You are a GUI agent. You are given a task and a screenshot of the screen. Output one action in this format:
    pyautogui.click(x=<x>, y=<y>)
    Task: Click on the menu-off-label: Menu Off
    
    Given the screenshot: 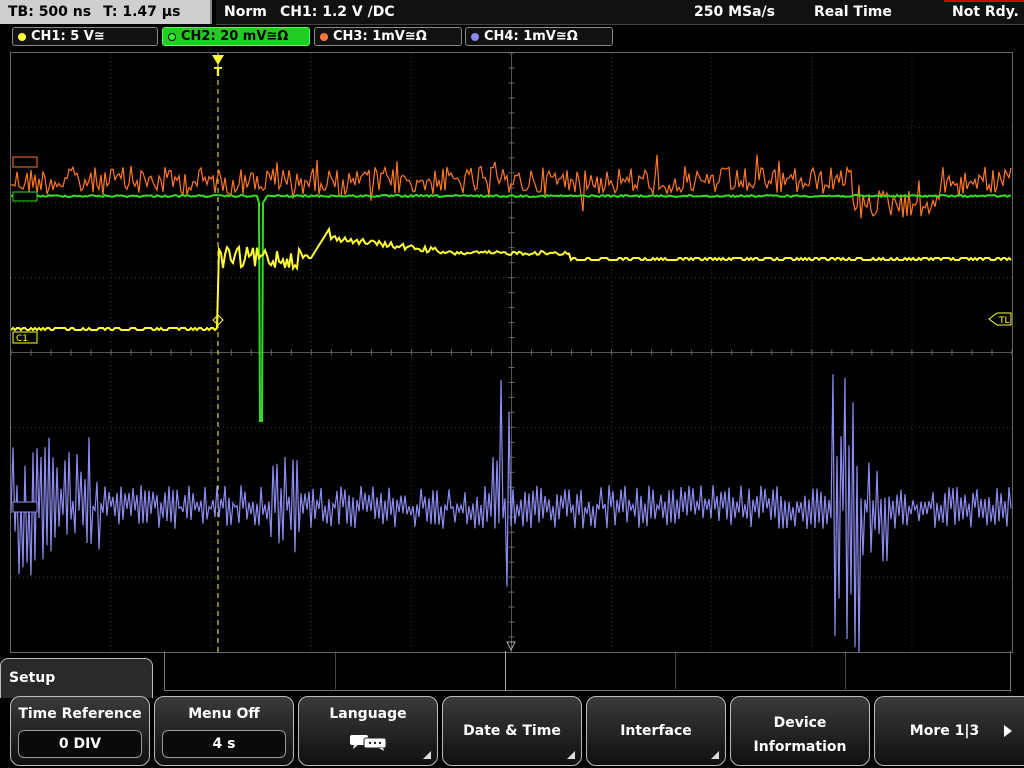 What is the action you would take?
    pyautogui.click(x=224, y=714)
    